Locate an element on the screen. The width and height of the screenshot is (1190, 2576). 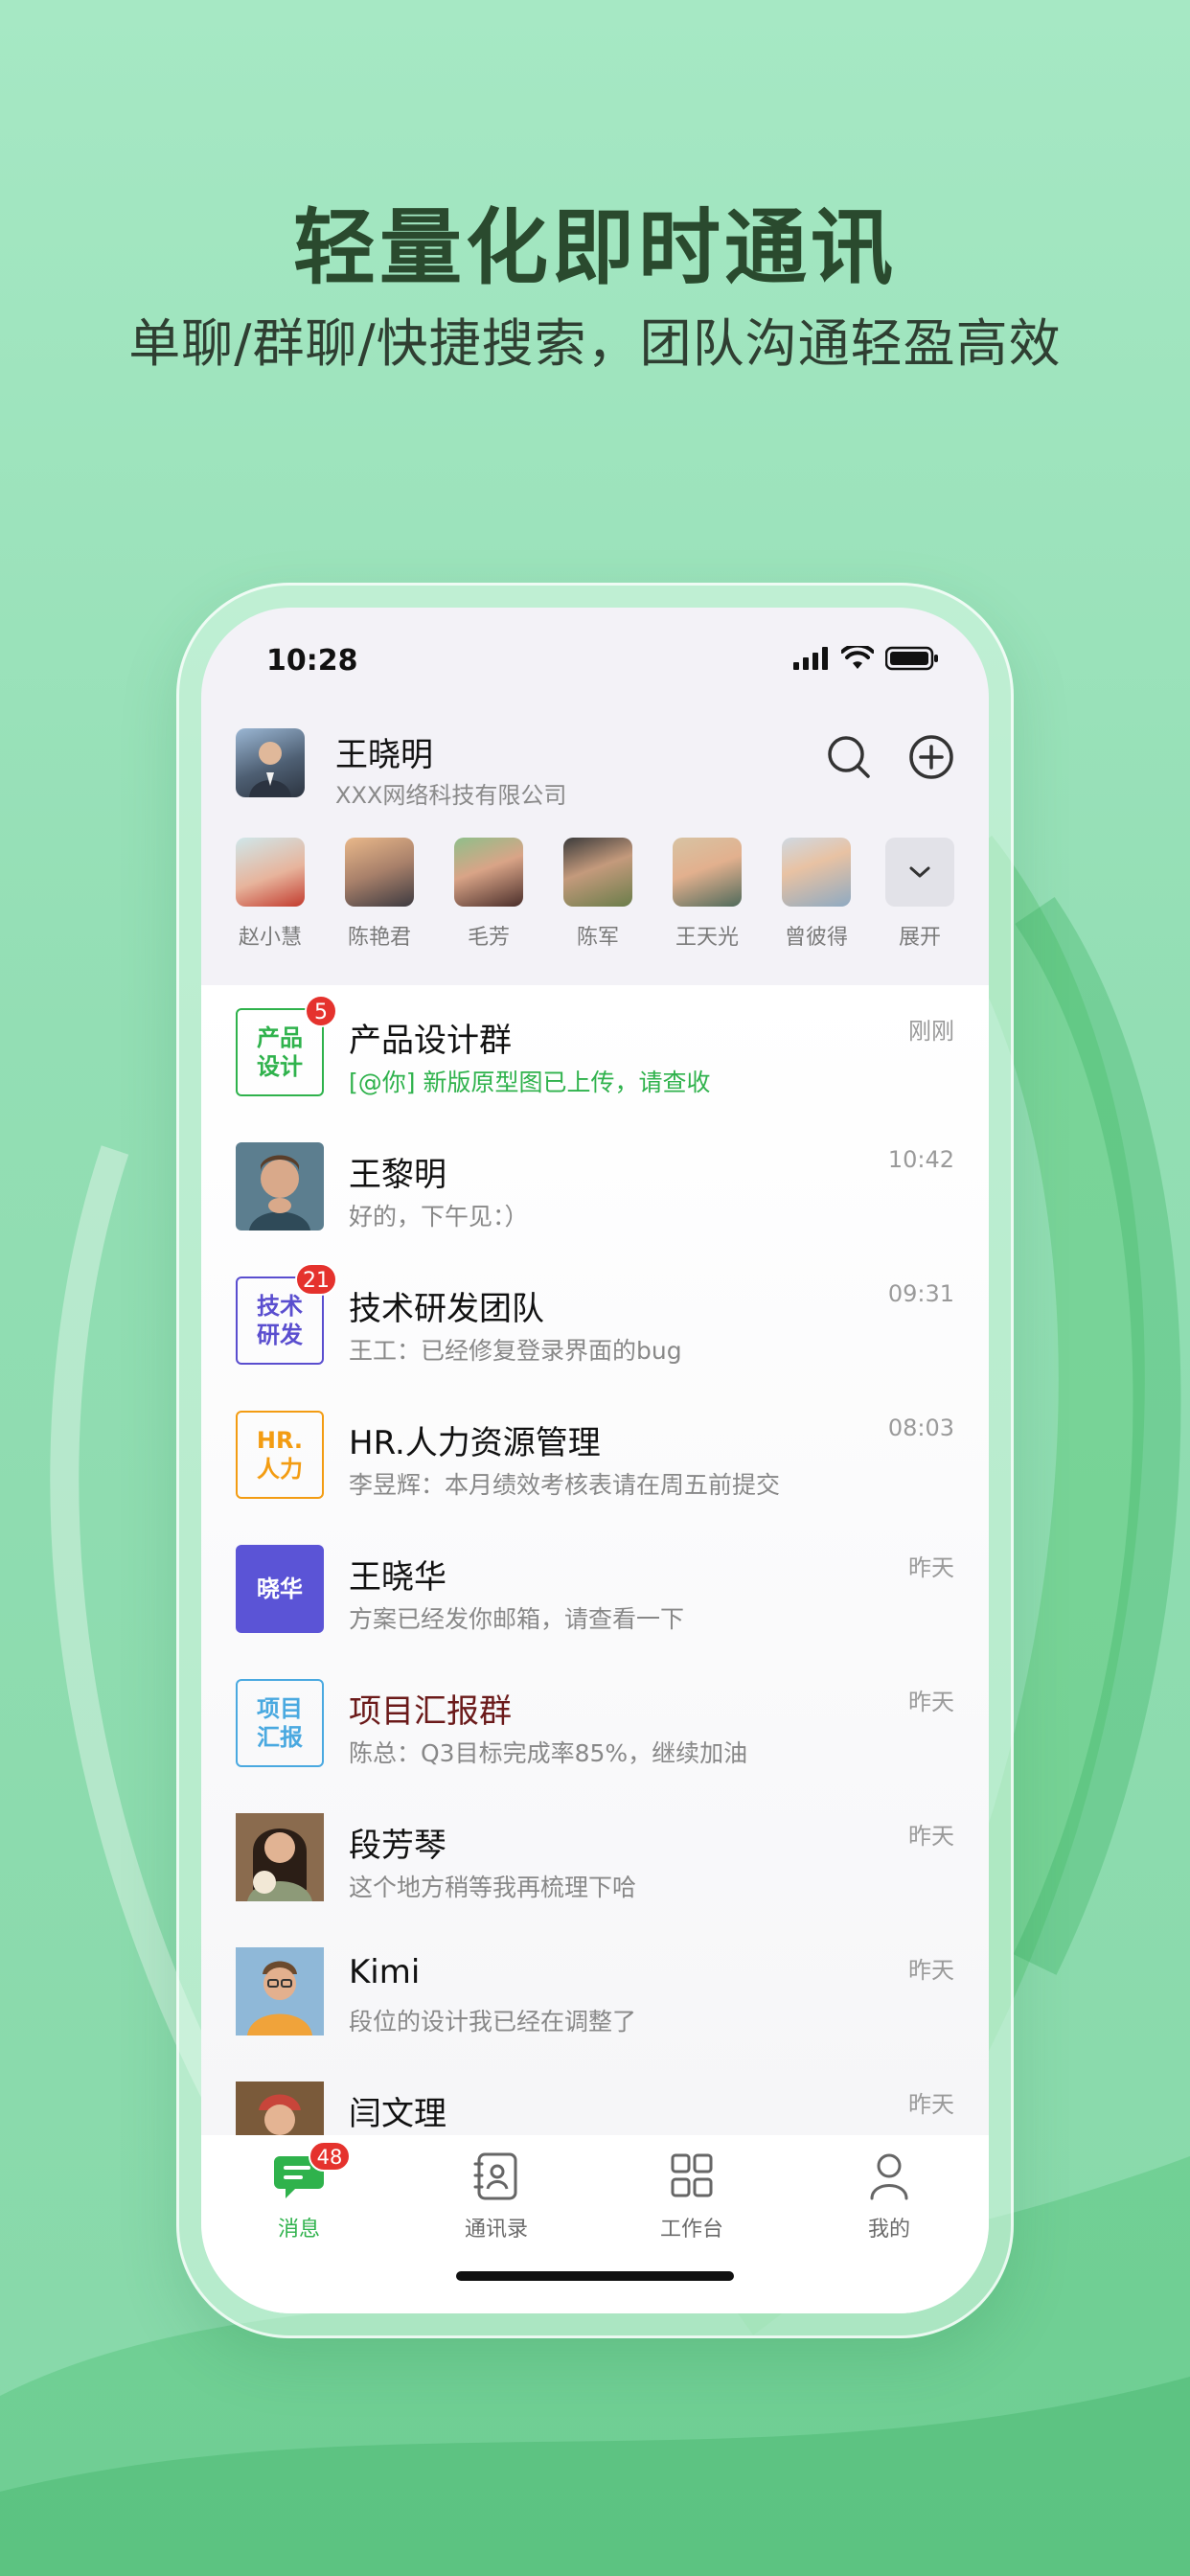
chat-item-duan-fangqin: 段芳琴 这个地方稍等我再梳理下哈 昨天 is located at coordinates (595, 1857).